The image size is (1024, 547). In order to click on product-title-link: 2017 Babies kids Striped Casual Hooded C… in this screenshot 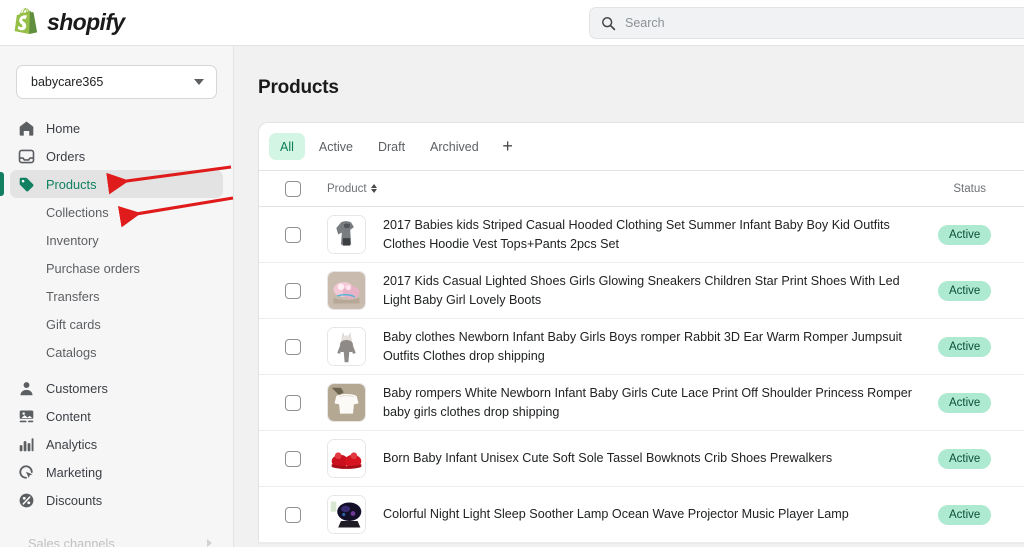, I will do `click(654, 235)`.